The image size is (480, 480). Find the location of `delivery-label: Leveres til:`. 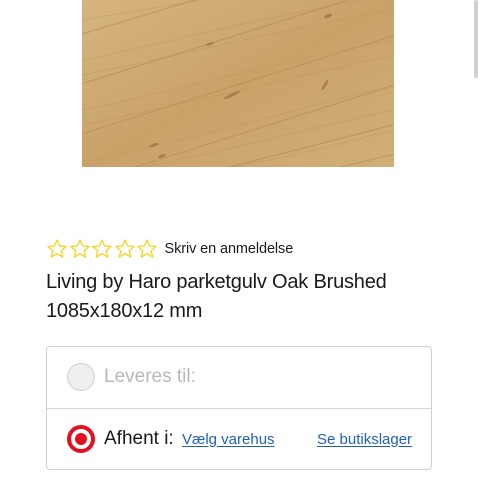

delivery-label: Leveres til: is located at coordinates (150, 376).